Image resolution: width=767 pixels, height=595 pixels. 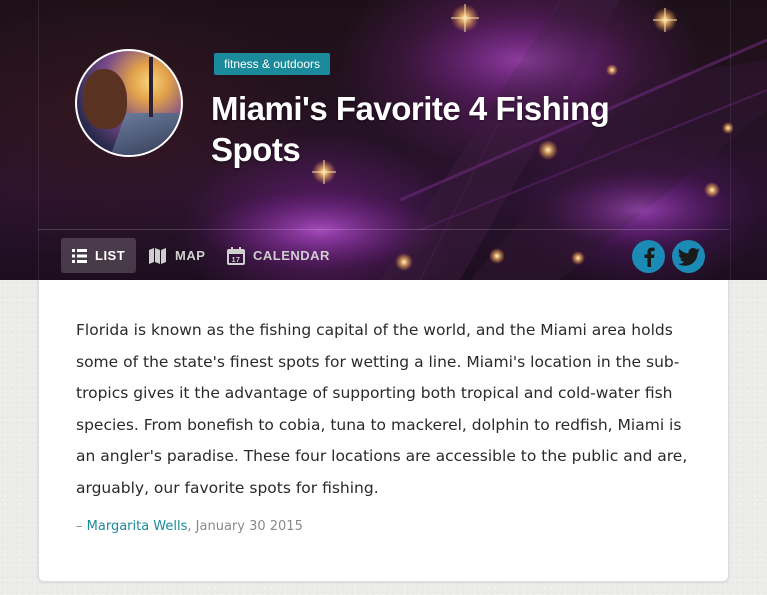 What do you see at coordinates (410, 129) in the screenshot?
I see `page-title: Miami's Favorite 4 Fishing Spots` at bounding box center [410, 129].